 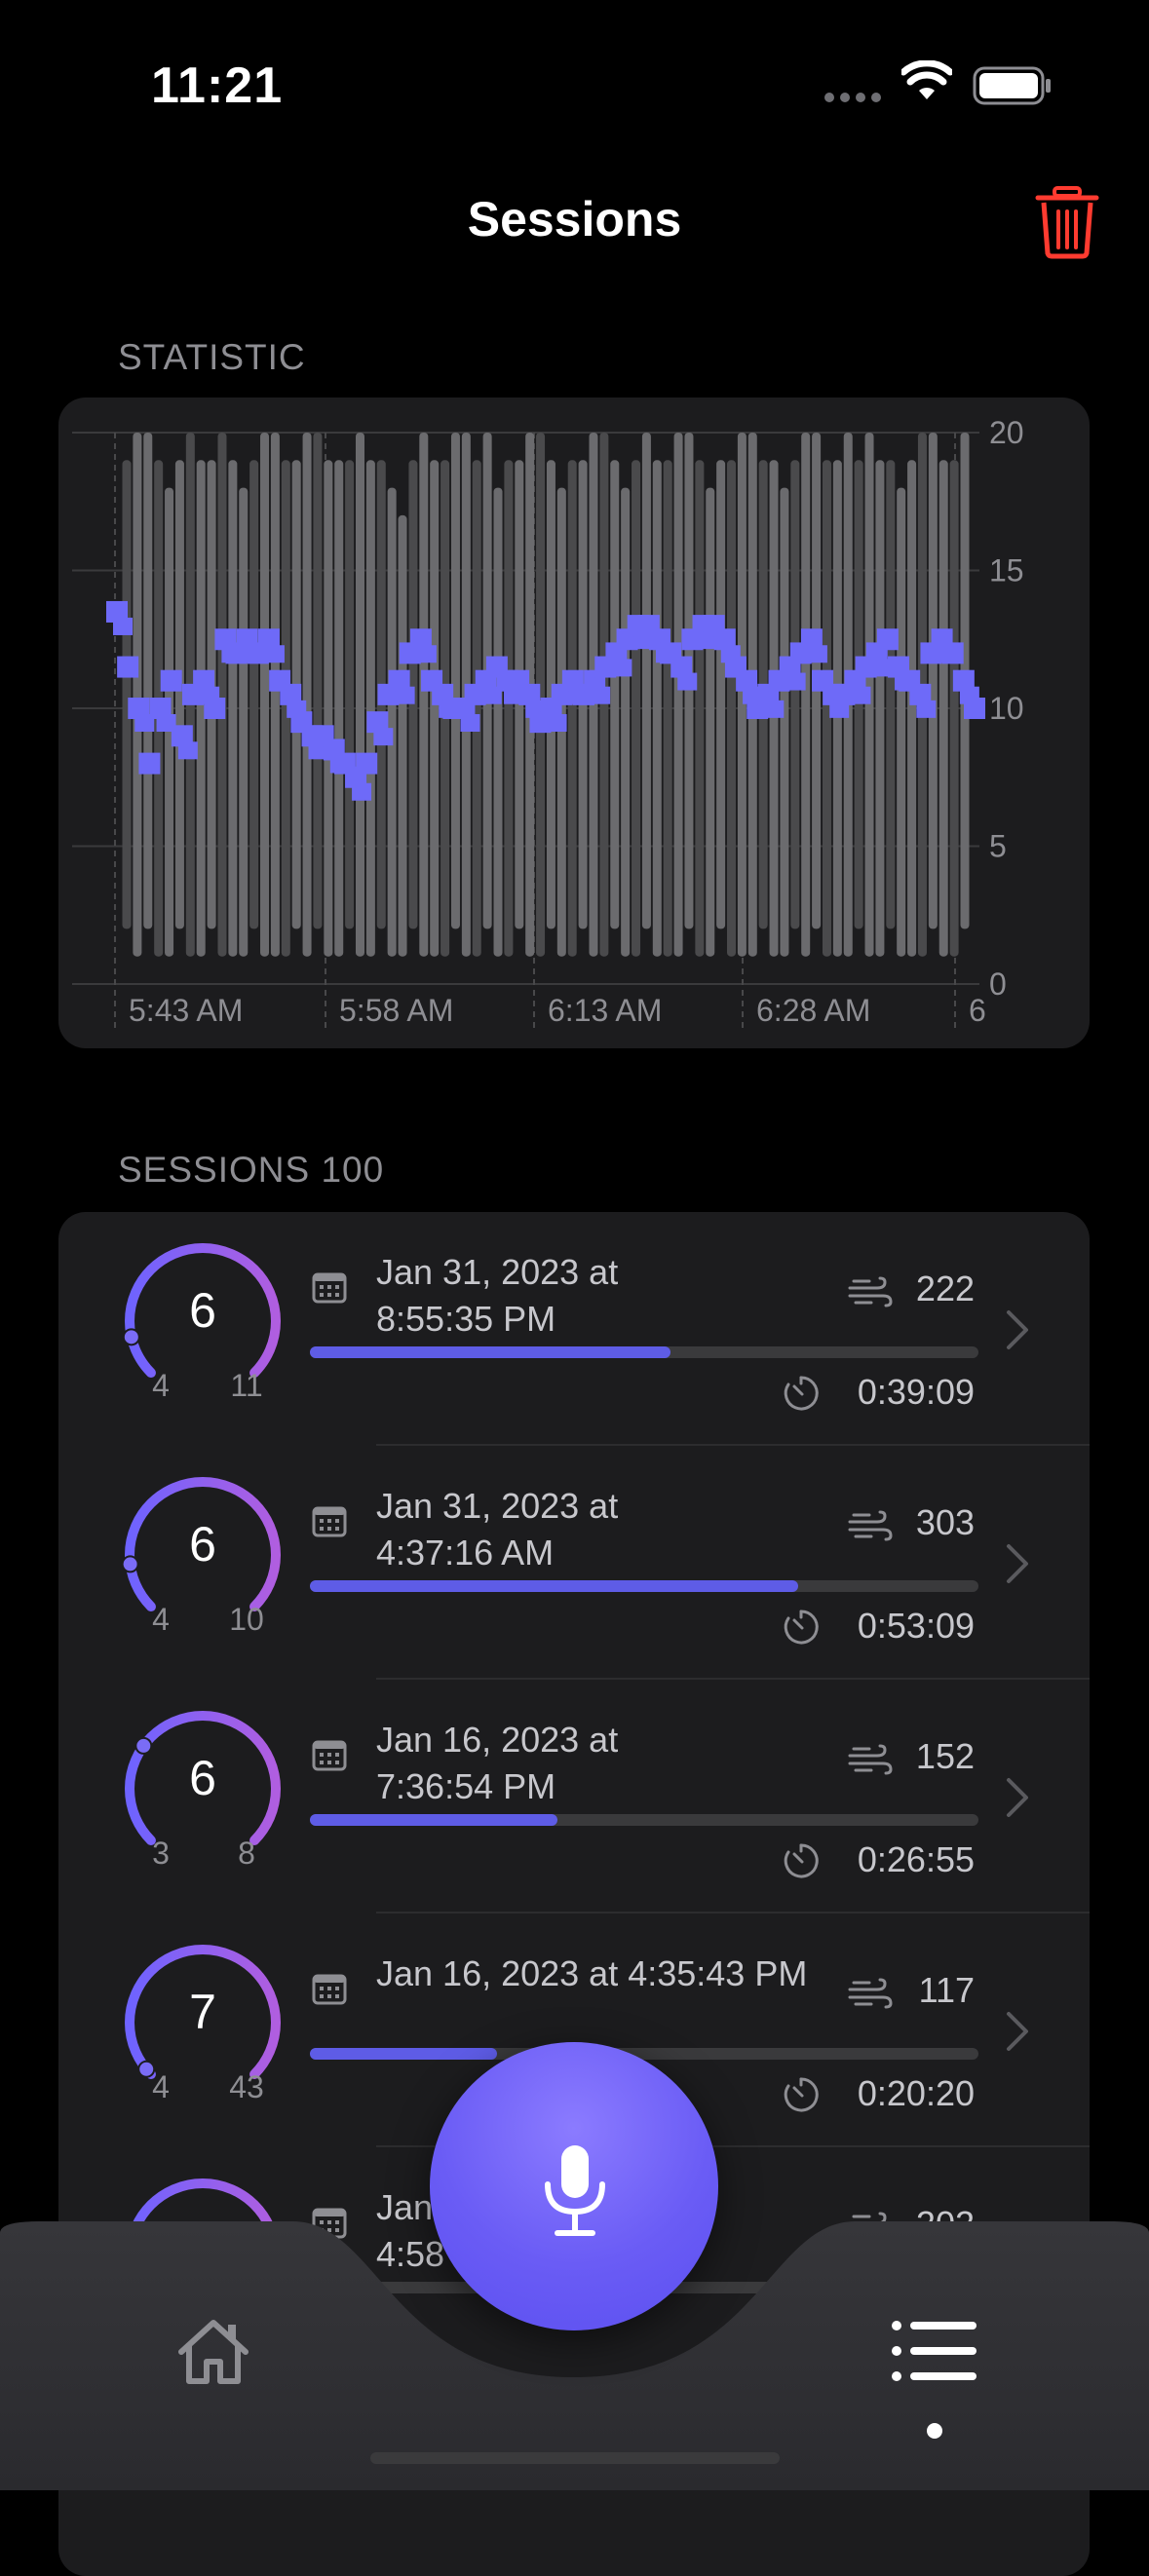 I want to click on breath-count: 222, so click(x=945, y=1288).